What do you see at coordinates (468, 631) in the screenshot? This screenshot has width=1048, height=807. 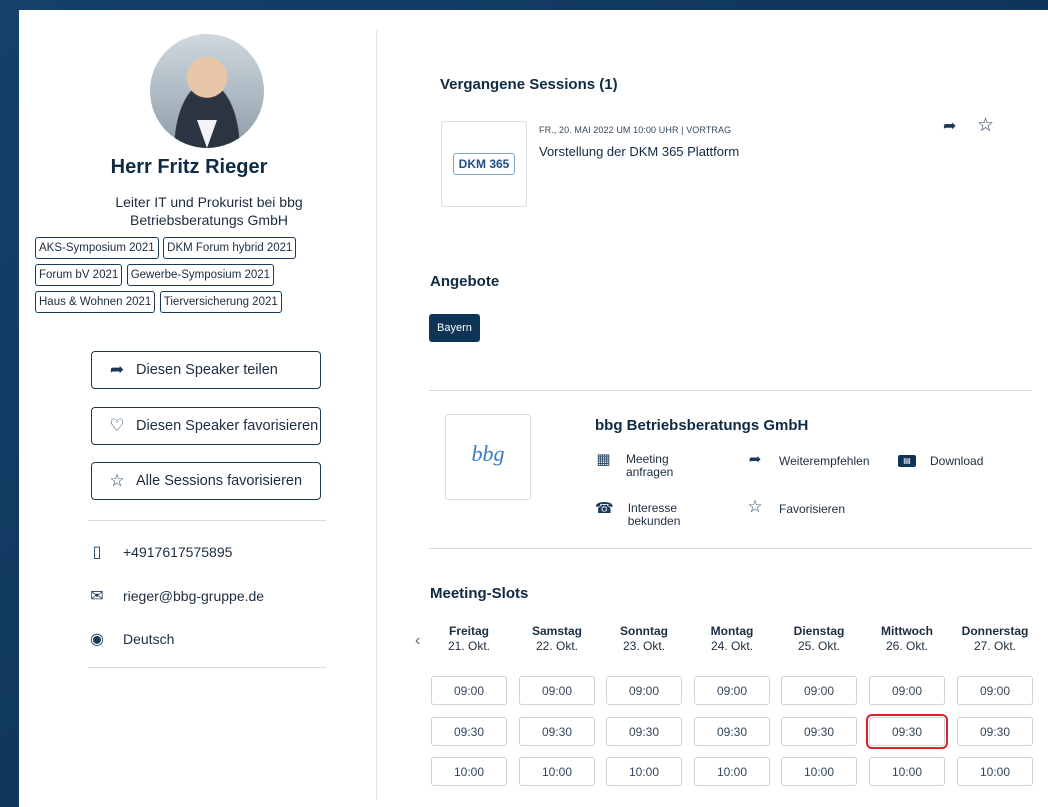 I see `day-name: Freitag` at bounding box center [468, 631].